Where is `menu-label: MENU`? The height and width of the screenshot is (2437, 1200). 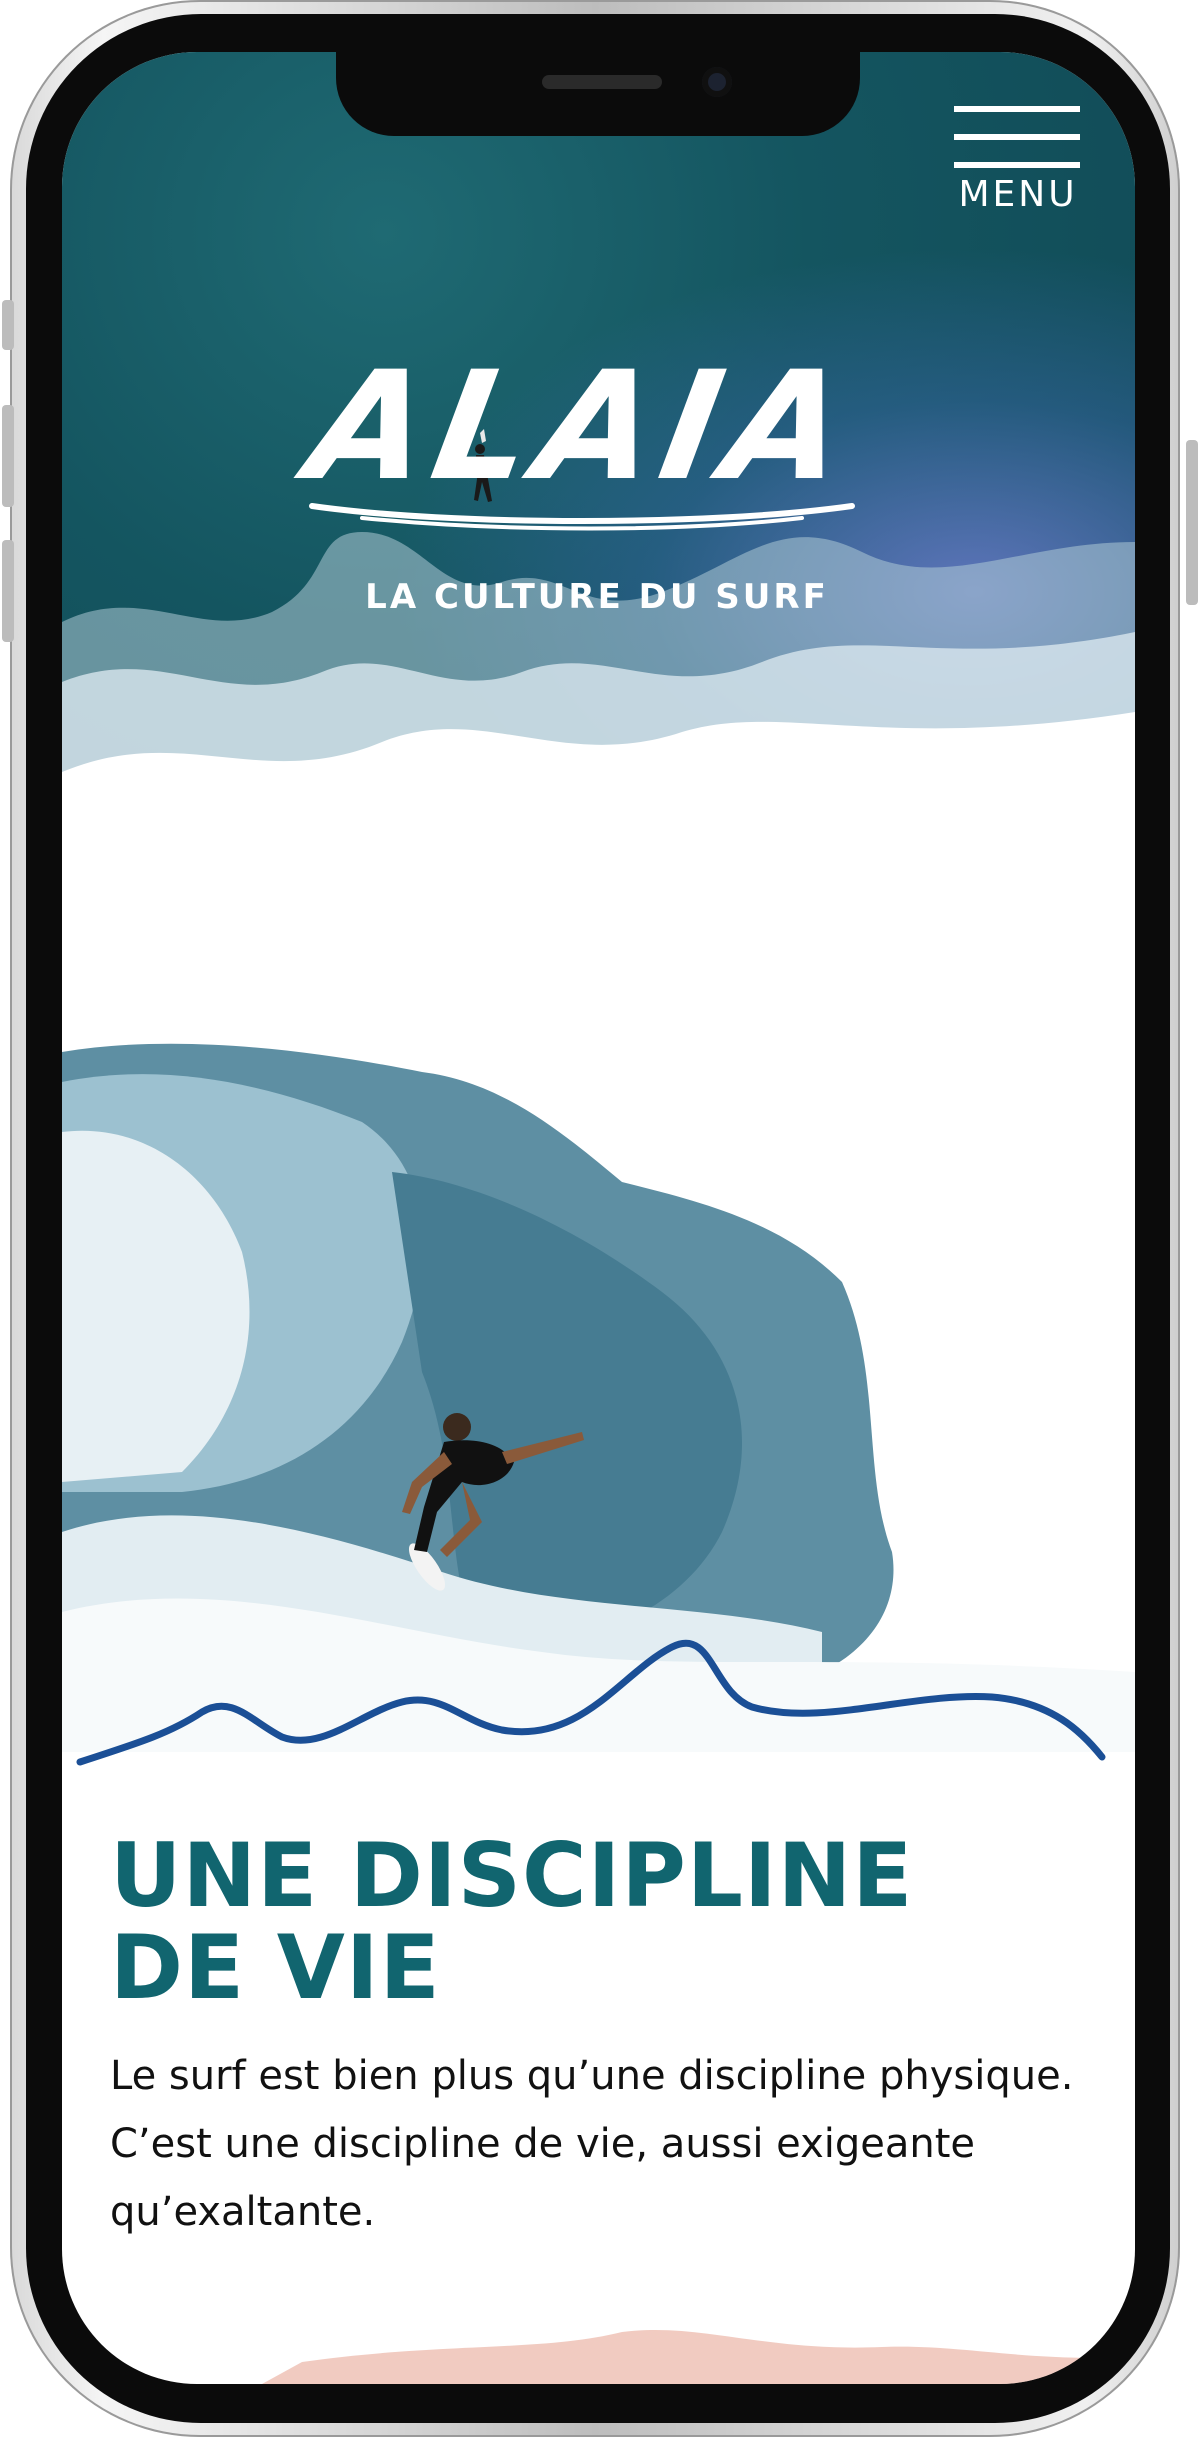 menu-label: MENU is located at coordinates (1018, 194).